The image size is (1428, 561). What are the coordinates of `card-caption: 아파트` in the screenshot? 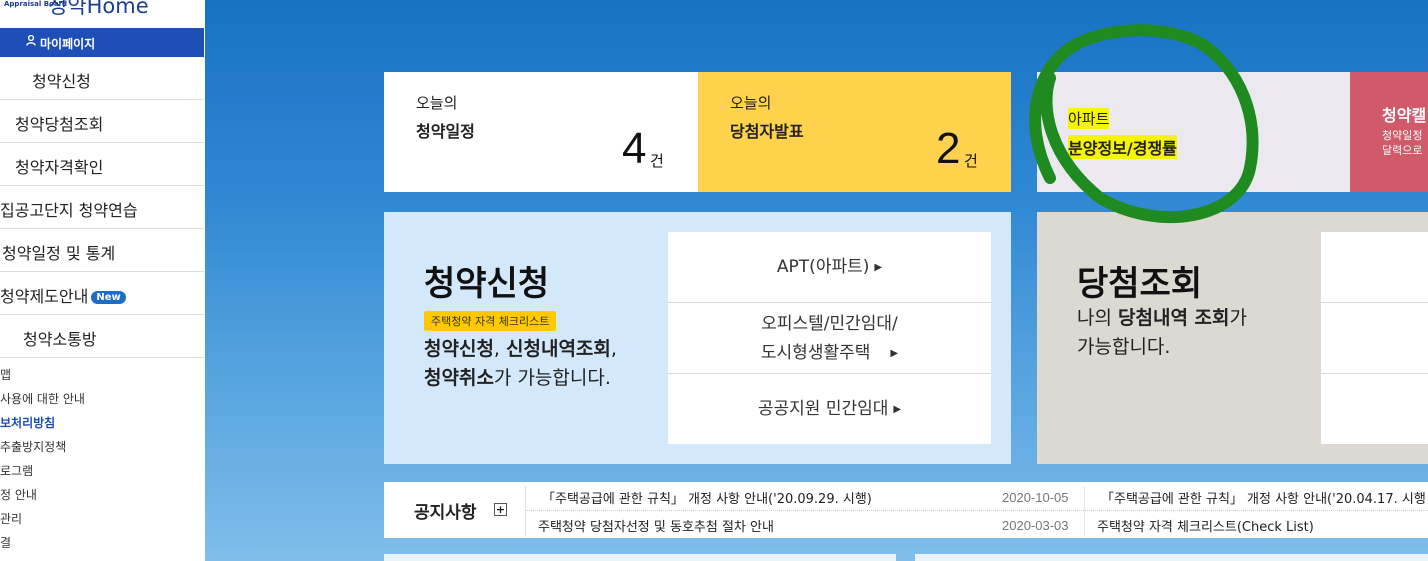 It's located at (1089, 118).